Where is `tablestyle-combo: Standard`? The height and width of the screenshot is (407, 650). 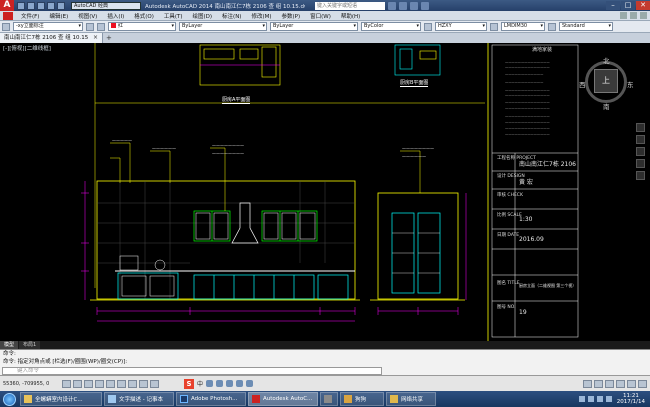
tablestyle-combo: Standard is located at coordinates (586, 26).